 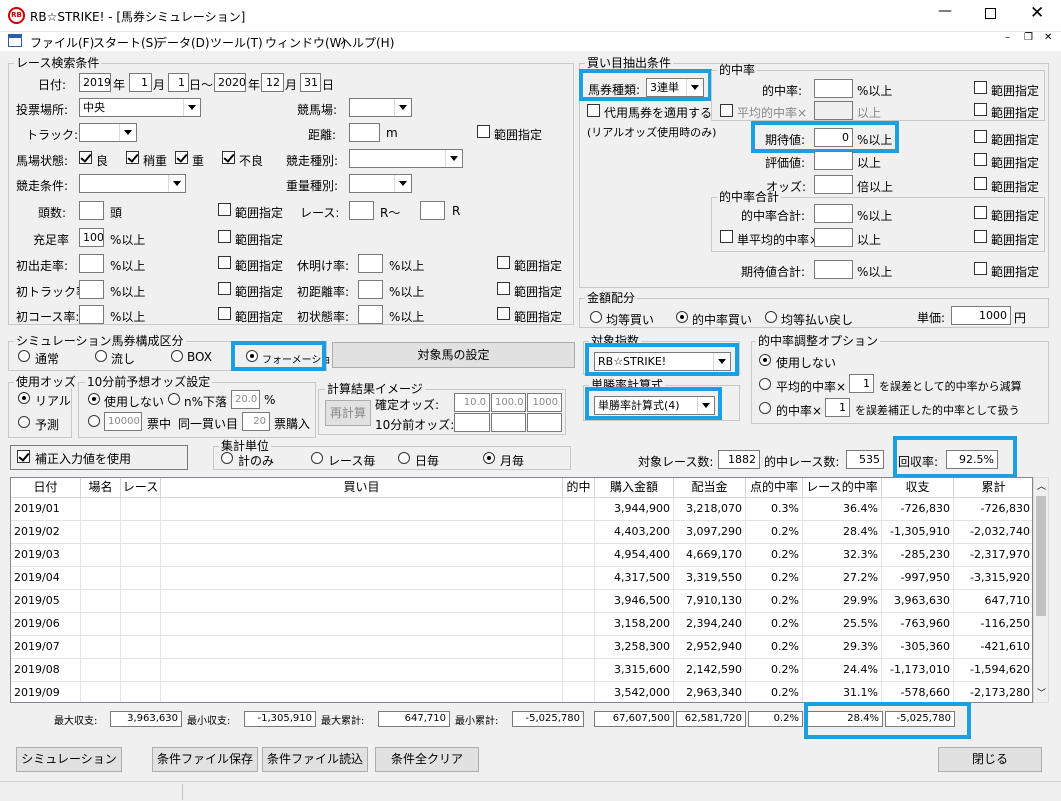 What do you see at coordinates (380, 107) in the screenshot?
I see `racecourse-select` at bounding box center [380, 107].